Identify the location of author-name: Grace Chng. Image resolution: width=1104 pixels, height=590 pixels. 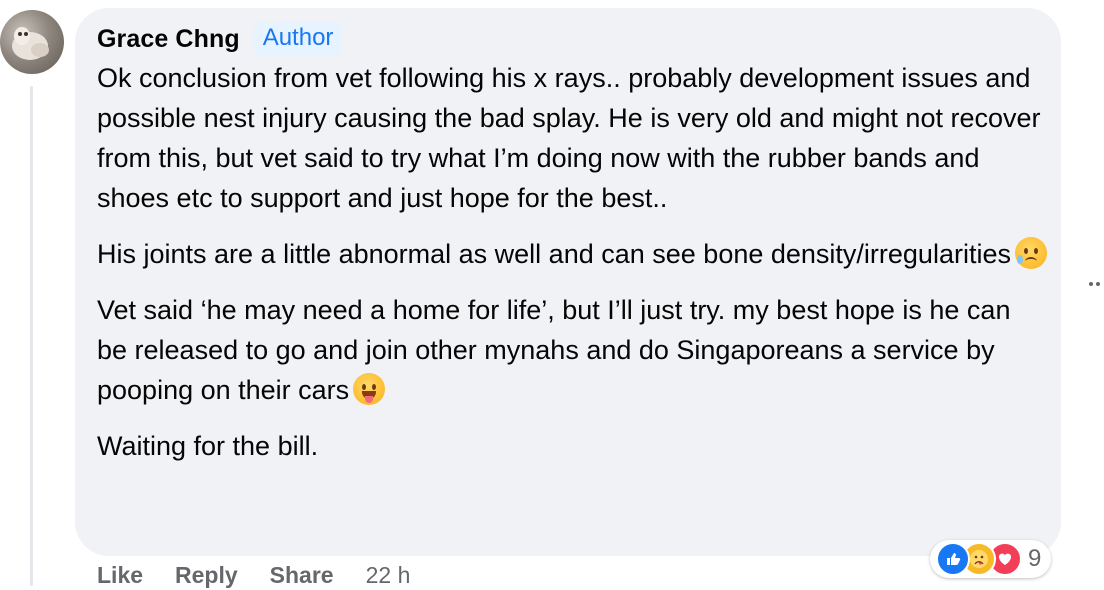
(168, 39).